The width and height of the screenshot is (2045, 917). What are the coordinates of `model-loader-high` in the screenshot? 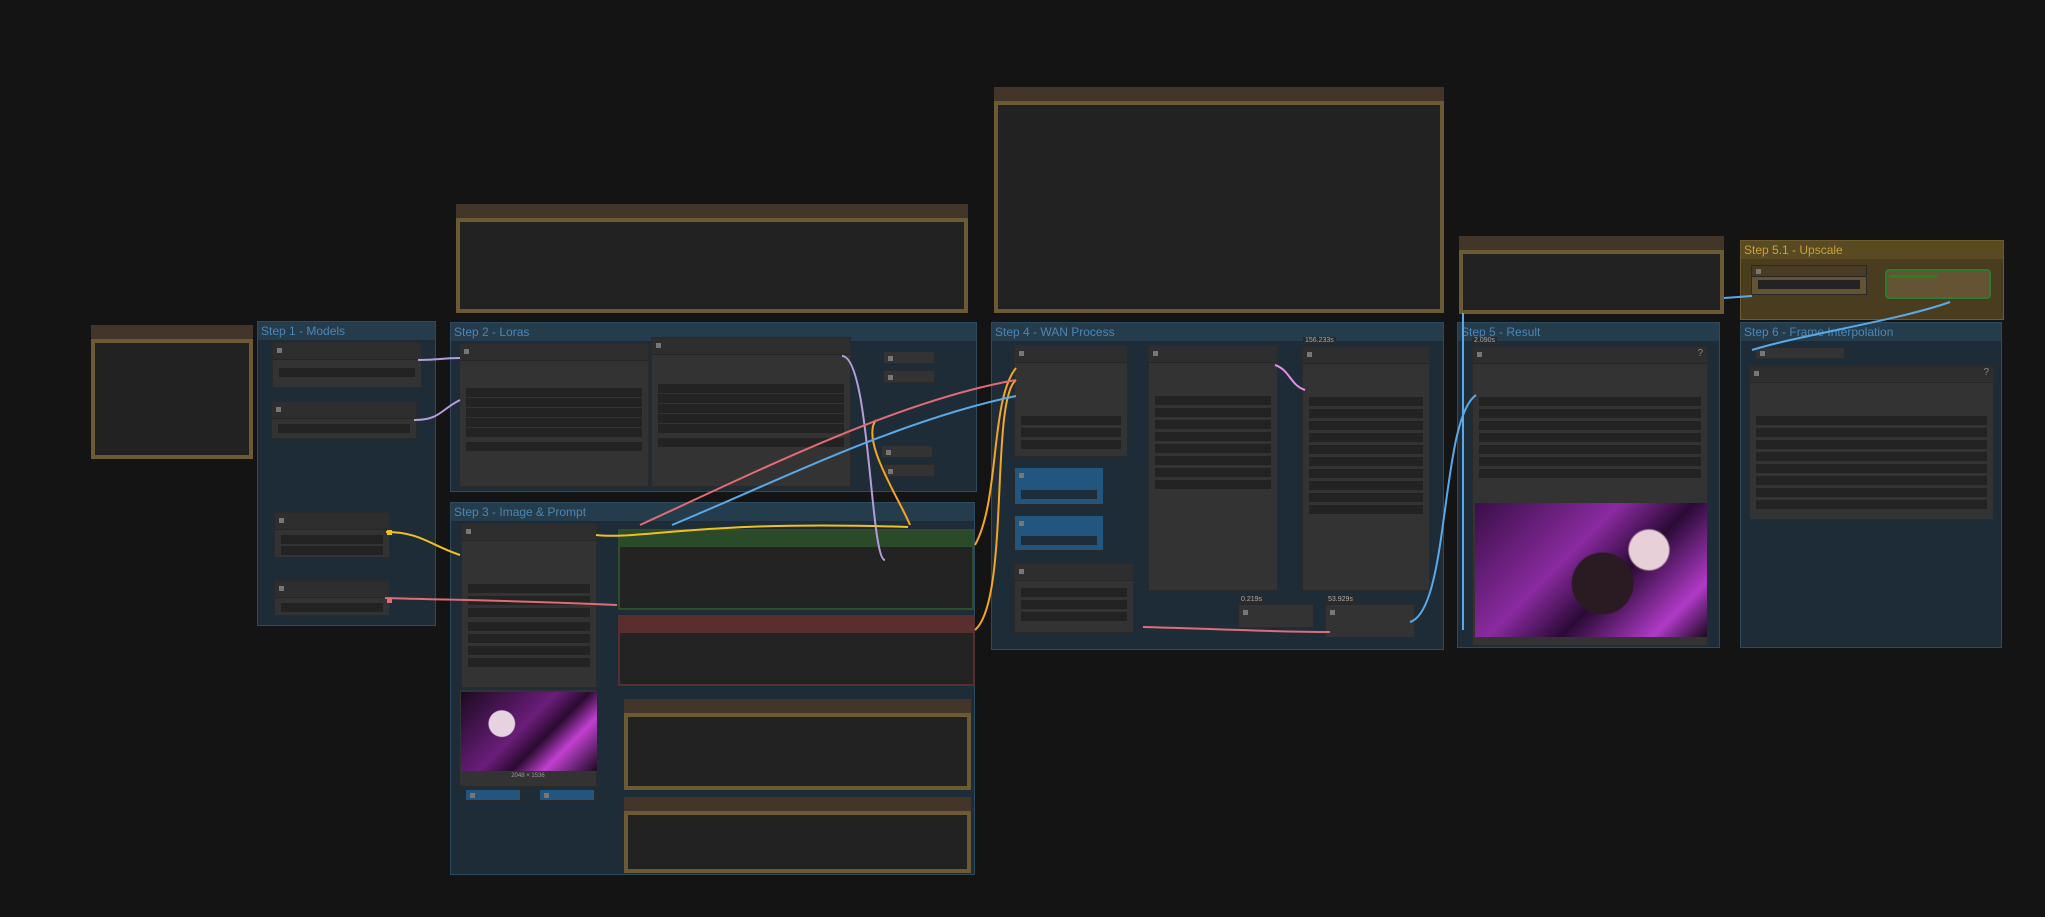 It's located at (347, 365).